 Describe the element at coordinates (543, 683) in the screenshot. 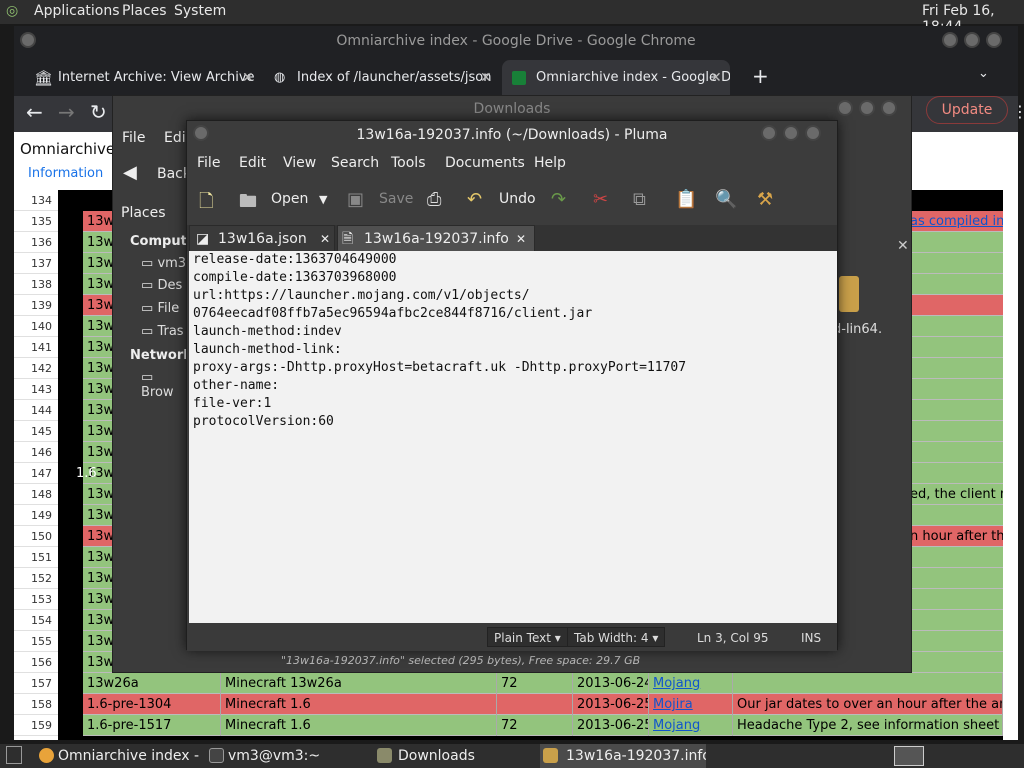

I see `table-row: 13w26a Minecraft 13w26a 72 2013-06-24 Mojang` at that location.